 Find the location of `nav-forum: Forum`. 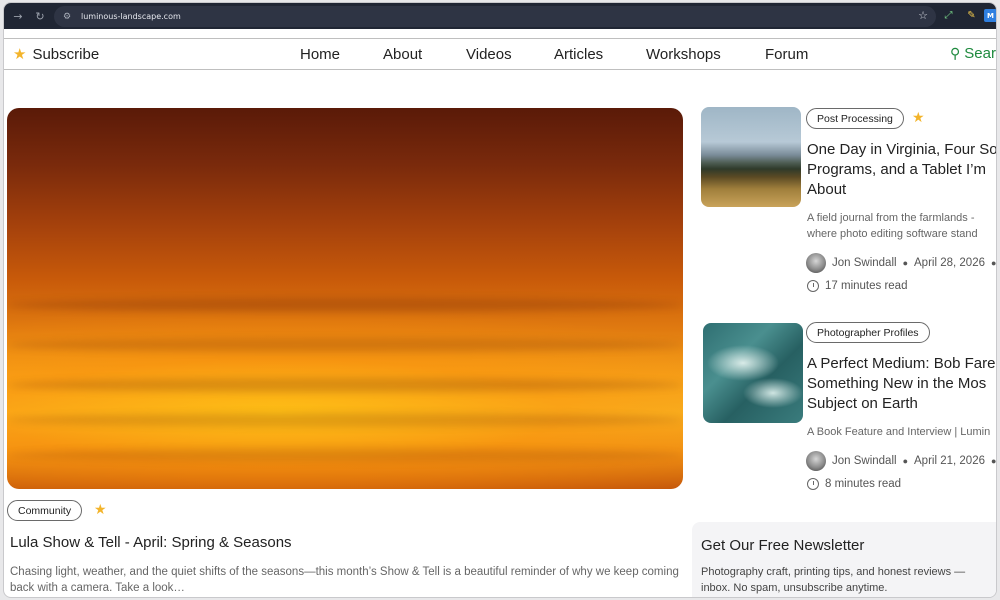

nav-forum: Forum is located at coordinates (786, 54).